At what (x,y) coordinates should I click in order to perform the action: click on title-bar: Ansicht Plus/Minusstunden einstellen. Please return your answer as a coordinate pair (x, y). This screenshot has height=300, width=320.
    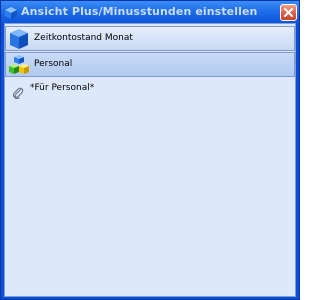
    Looking at the image, I should click on (150, 12).